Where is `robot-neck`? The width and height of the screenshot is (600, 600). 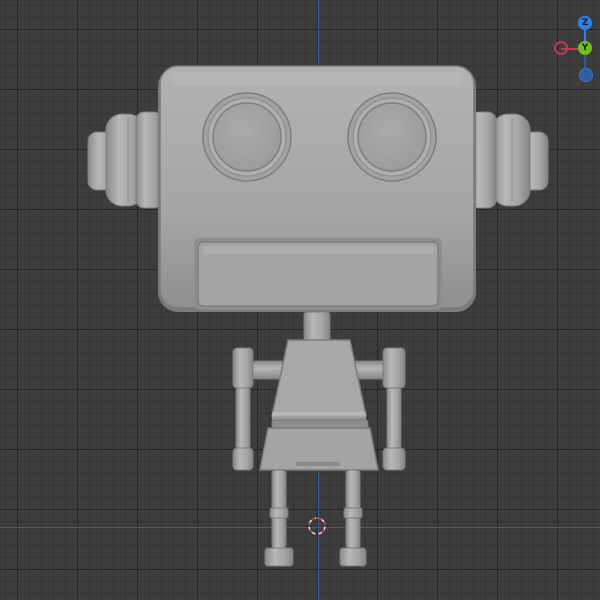 robot-neck is located at coordinates (317, 327).